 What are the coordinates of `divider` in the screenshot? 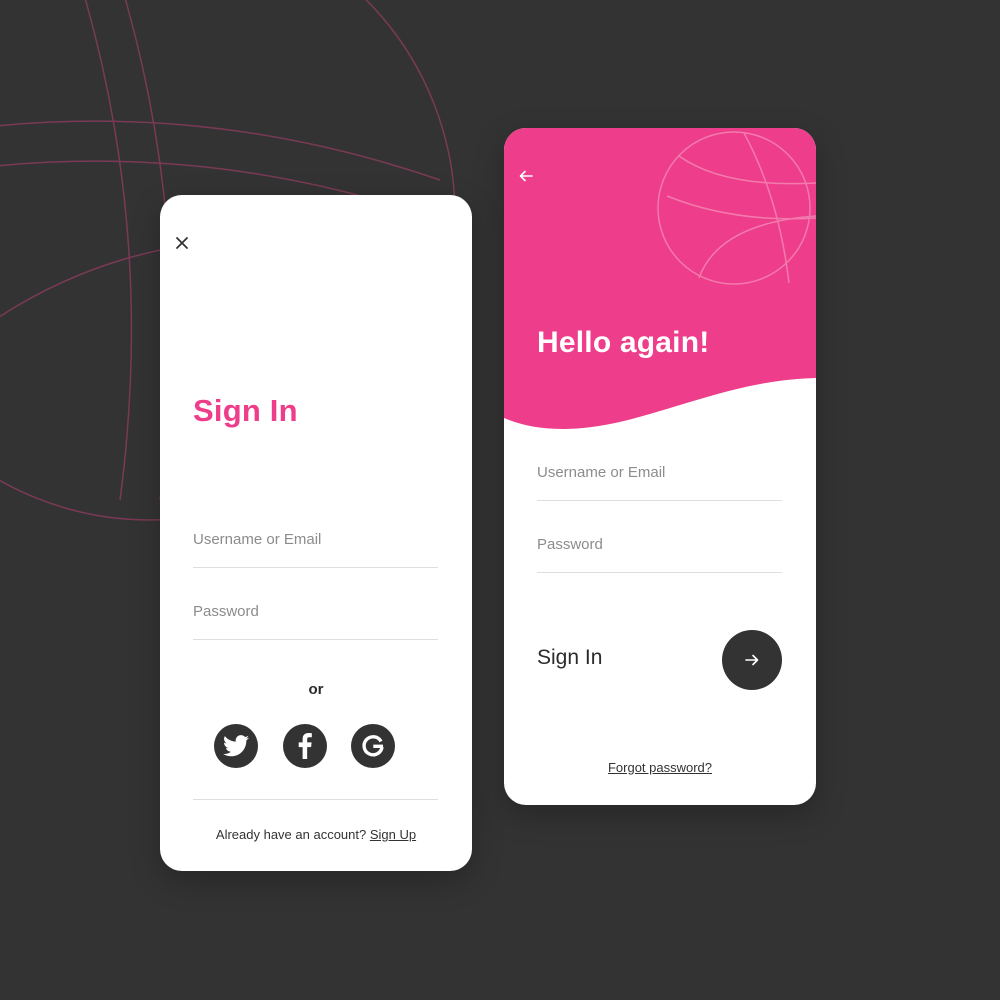 It's located at (315, 799).